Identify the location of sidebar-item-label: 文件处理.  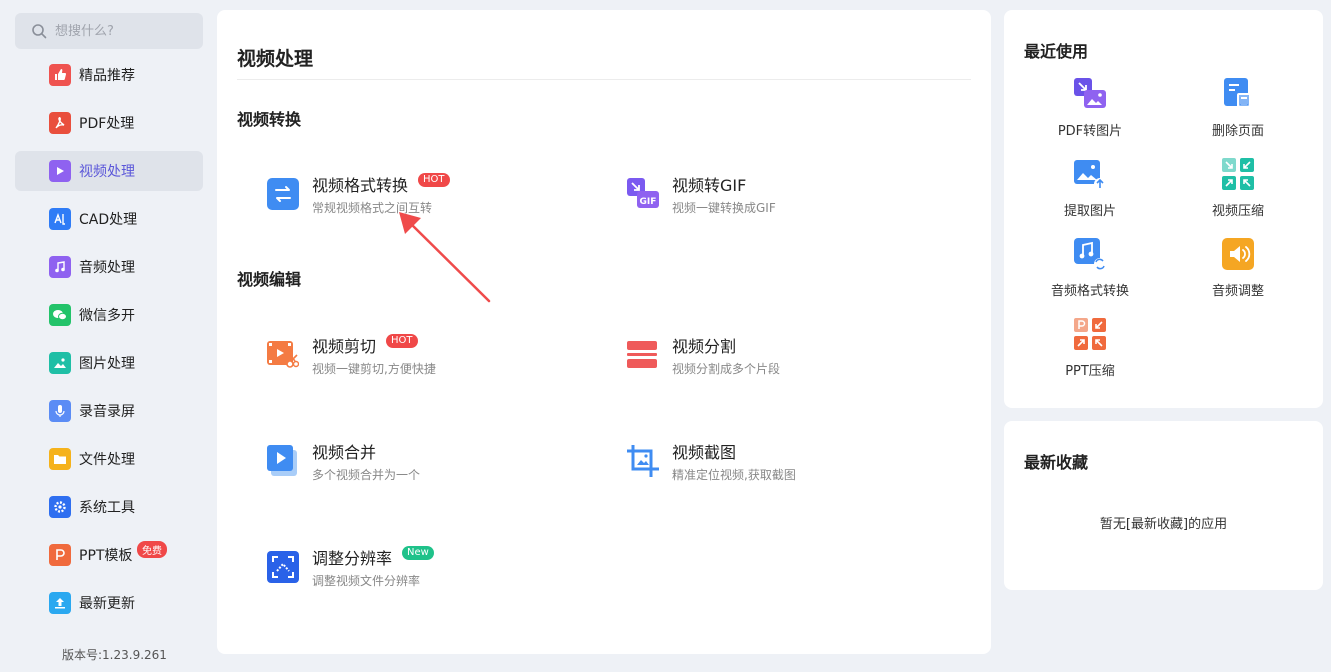
(107, 460).